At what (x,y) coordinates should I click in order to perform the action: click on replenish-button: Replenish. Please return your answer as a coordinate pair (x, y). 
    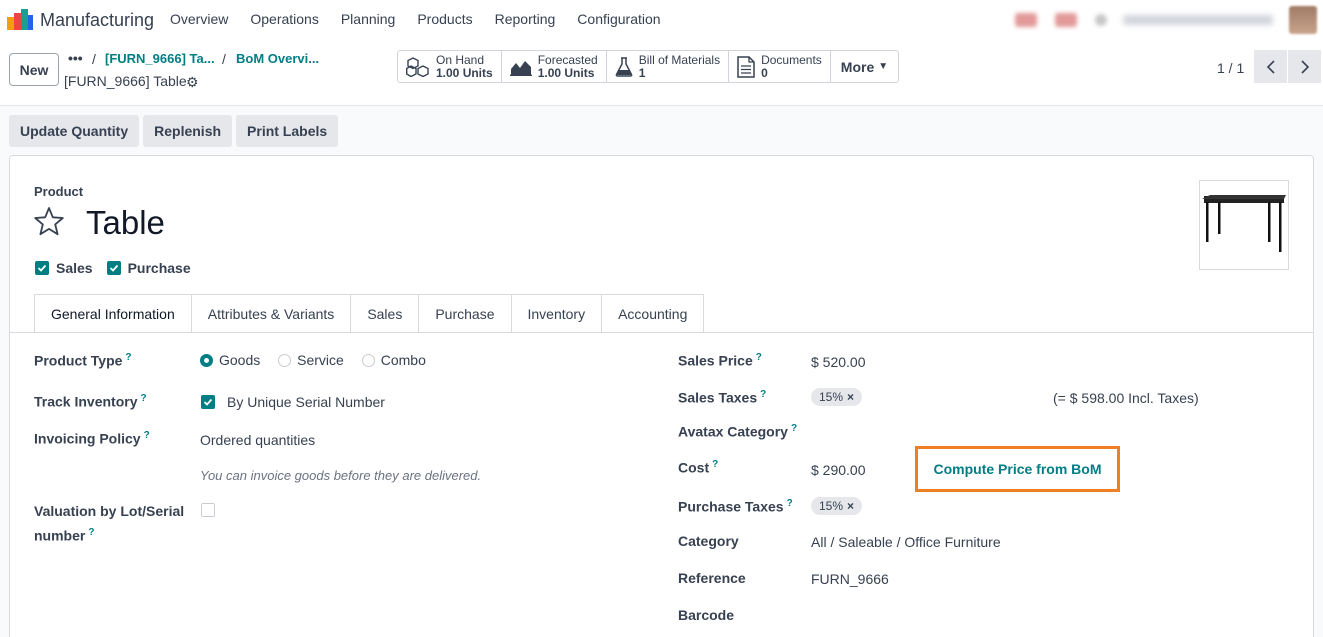
    Looking at the image, I should click on (188, 131).